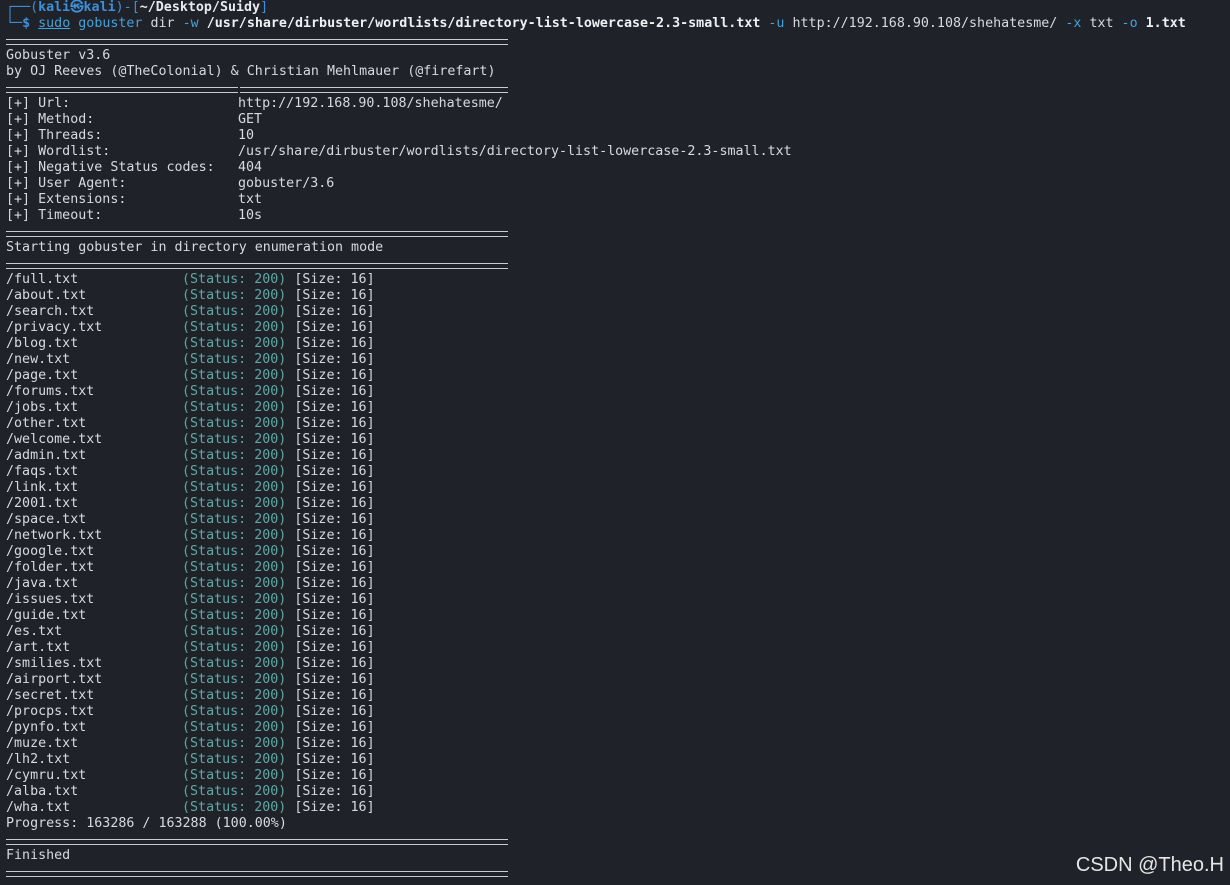  What do you see at coordinates (54, 135) in the screenshot?
I see `config-key: [+] Threads:` at bounding box center [54, 135].